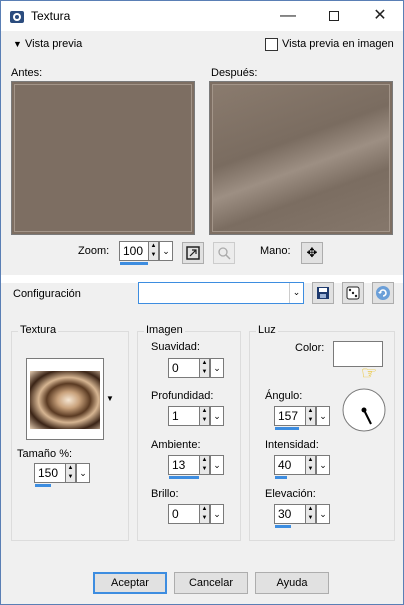 This screenshot has height=605, width=404. I want to click on ambiente-spinner: 13 ▲ ▼ ⌄, so click(196, 467).